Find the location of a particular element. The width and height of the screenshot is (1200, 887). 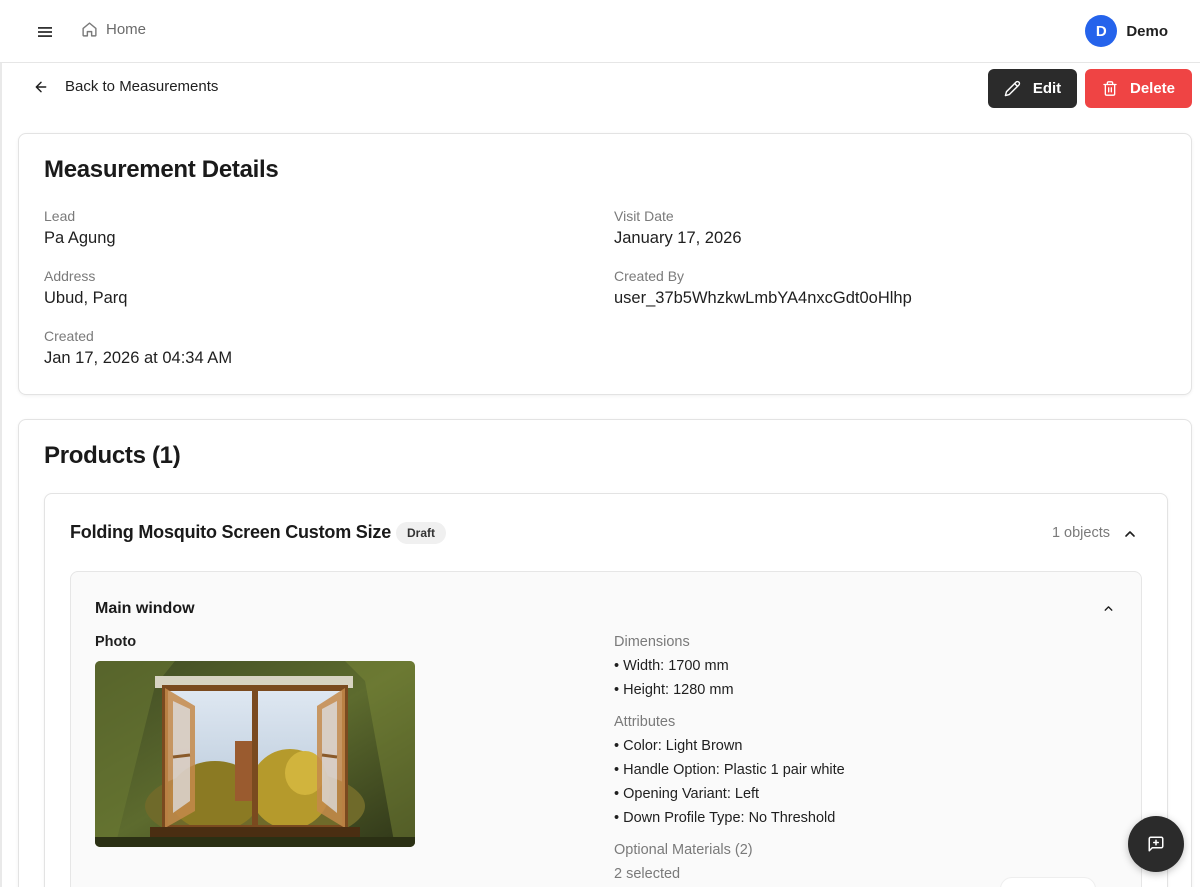

top-bar: Home D Demo is located at coordinates (600, 31).